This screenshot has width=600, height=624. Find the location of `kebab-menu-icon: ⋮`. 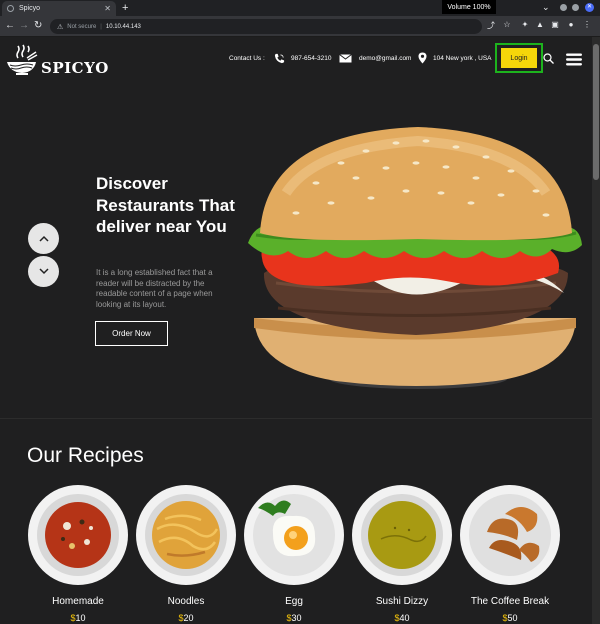

kebab-menu-icon: ⋮ is located at coordinates (587, 25).